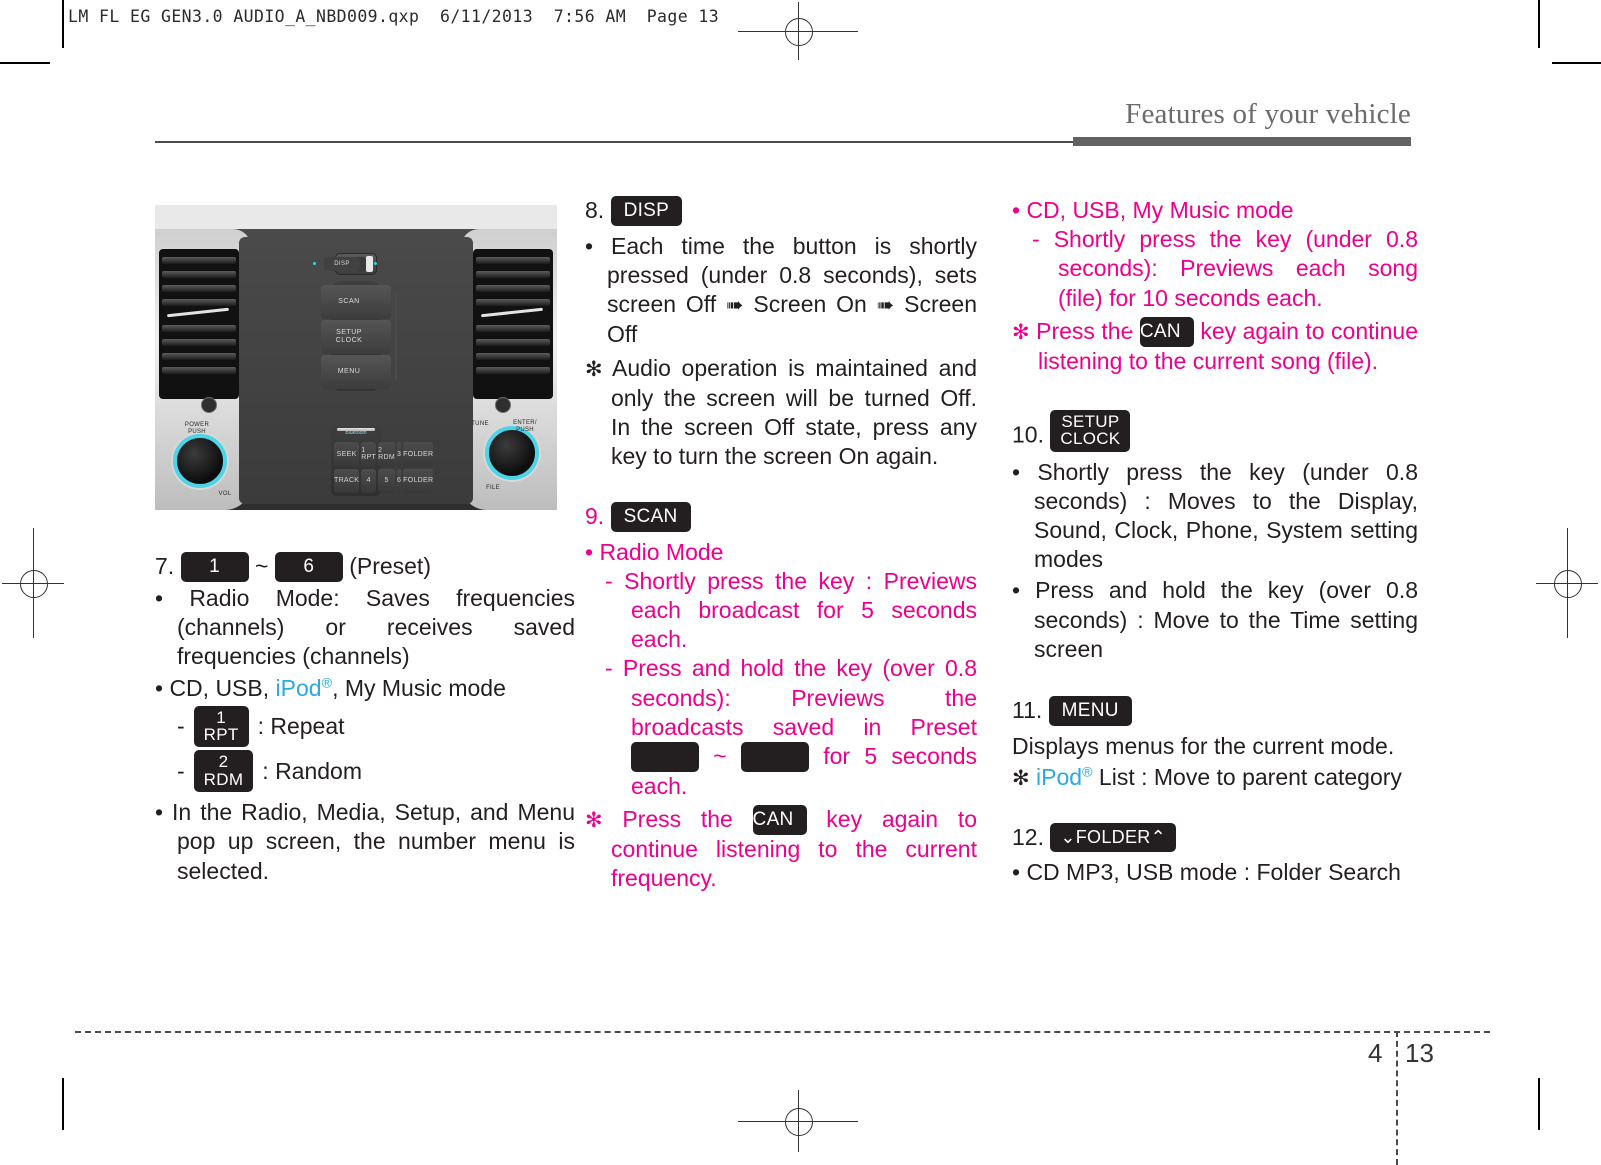 This screenshot has height=1165, width=1601. I want to click on item-7-number: 7., so click(165, 566).